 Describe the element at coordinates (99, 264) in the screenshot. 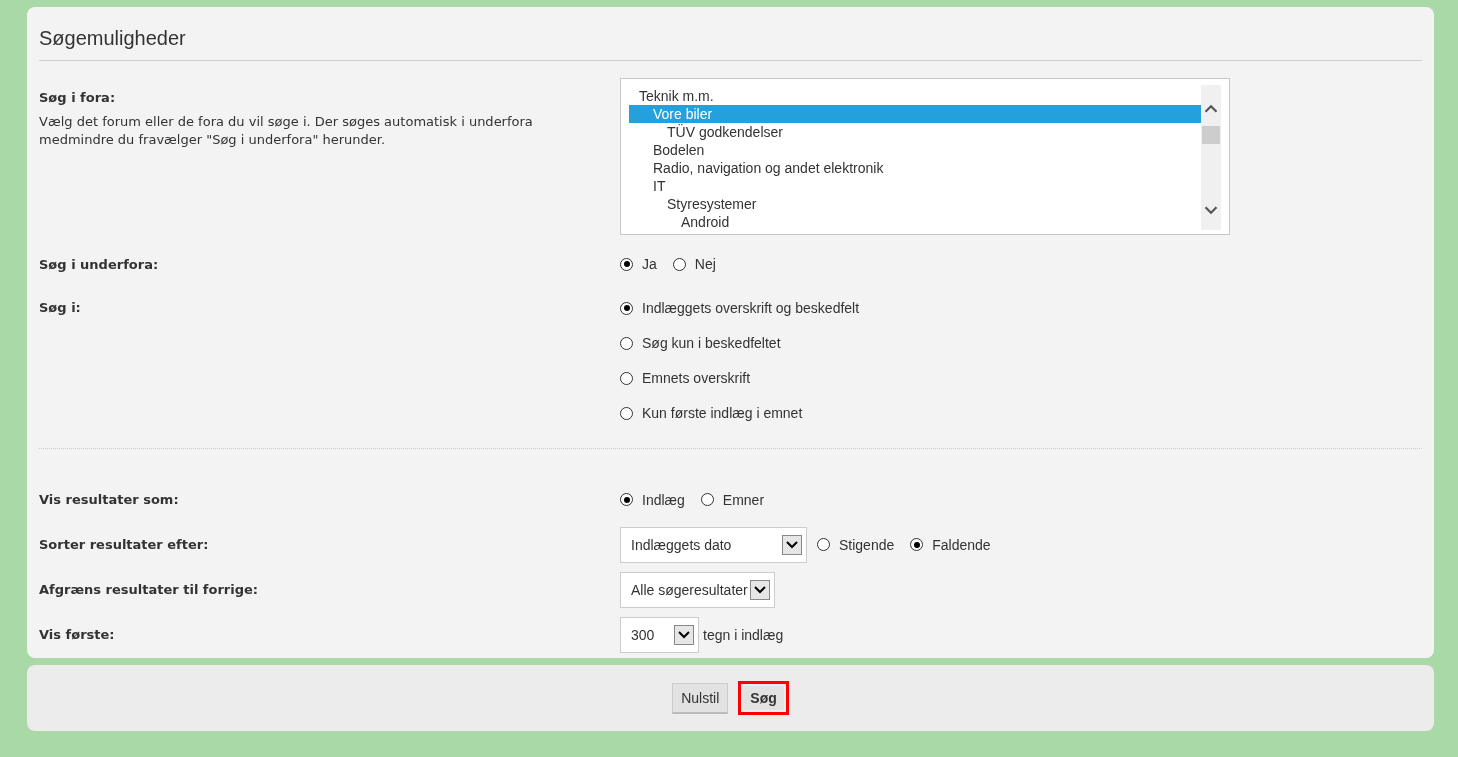

I see `field-label: Søg i underfora:` at that location.